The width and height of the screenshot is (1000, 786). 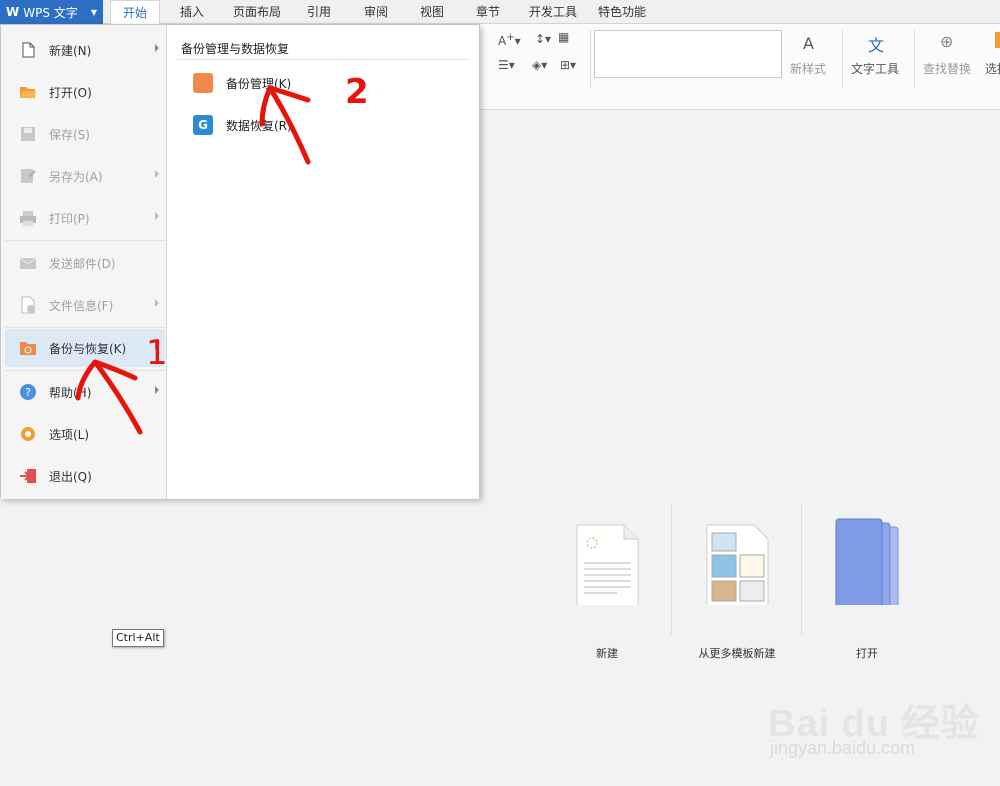 What do you see at coordinates (157, 353) in the screenshot?
I see `annotation-label-1: 1` at bounding box center [157, 353].